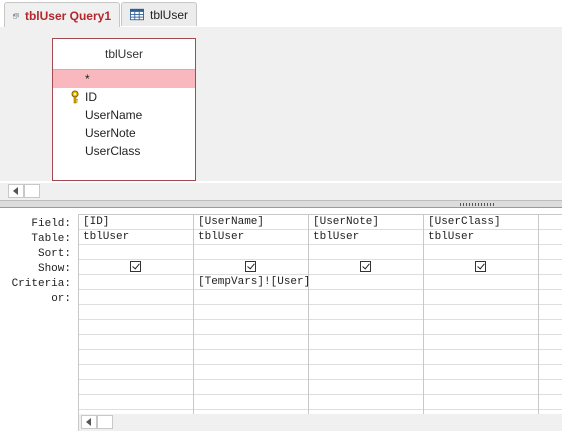 This screenshot has height=433, width=562. I want to click on row-label-criteria: Criteria:, so click(41, 284).